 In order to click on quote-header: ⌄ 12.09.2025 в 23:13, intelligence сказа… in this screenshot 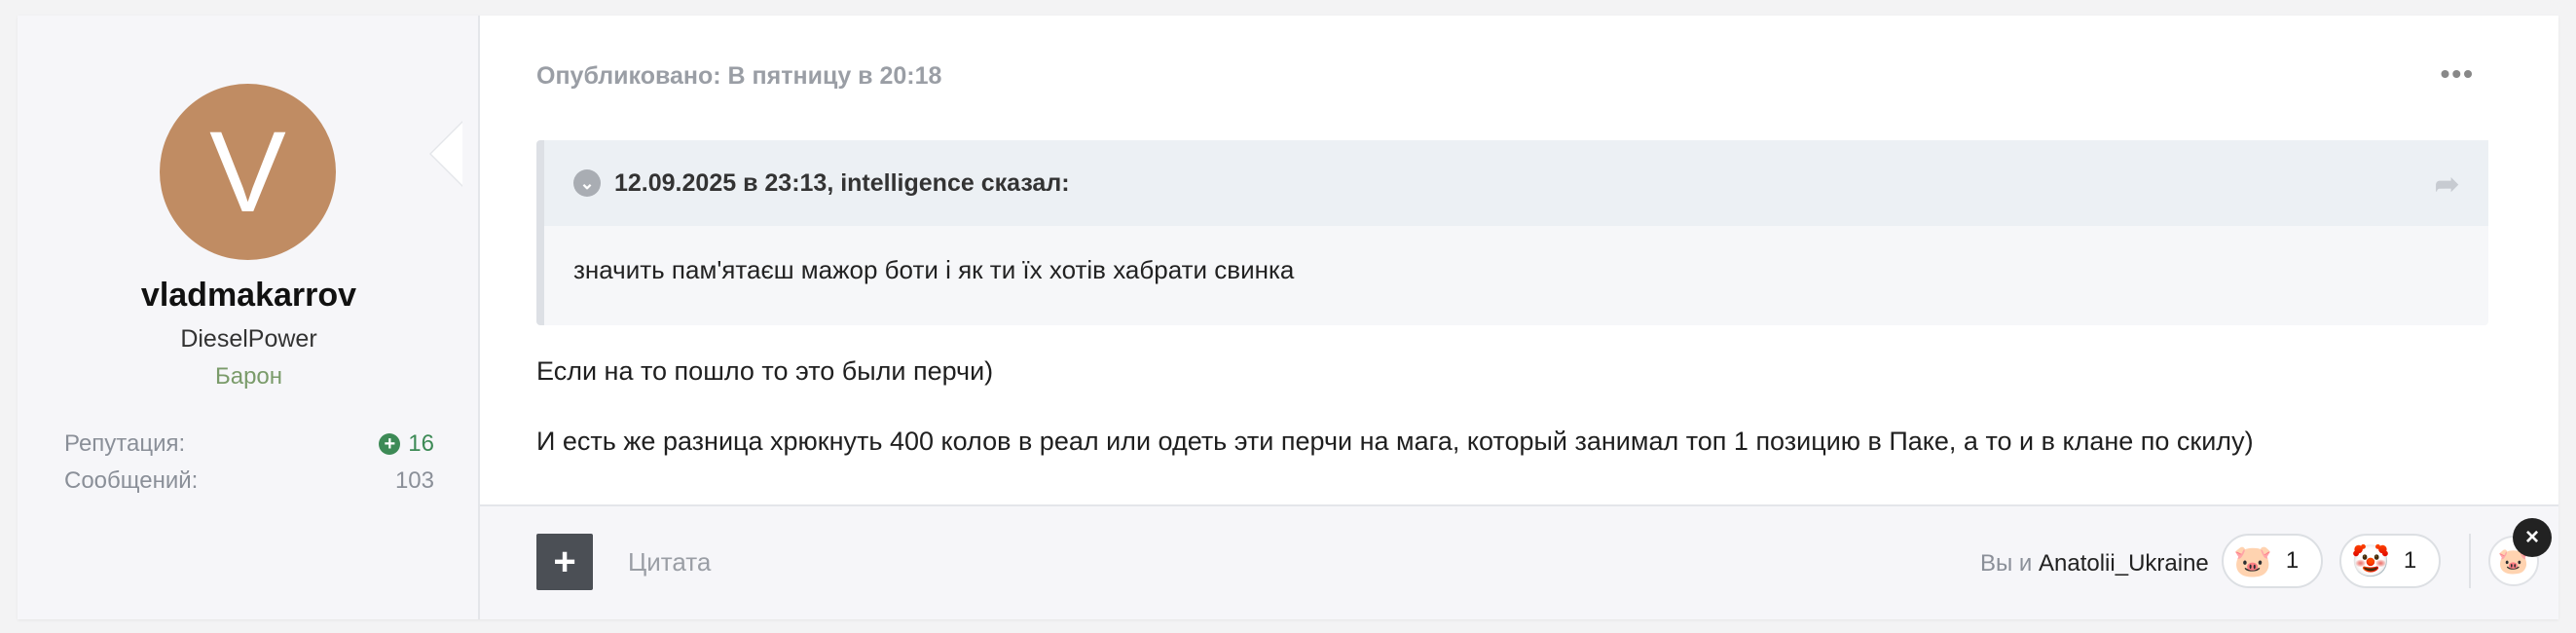, I will do `click(1516, 183)`.